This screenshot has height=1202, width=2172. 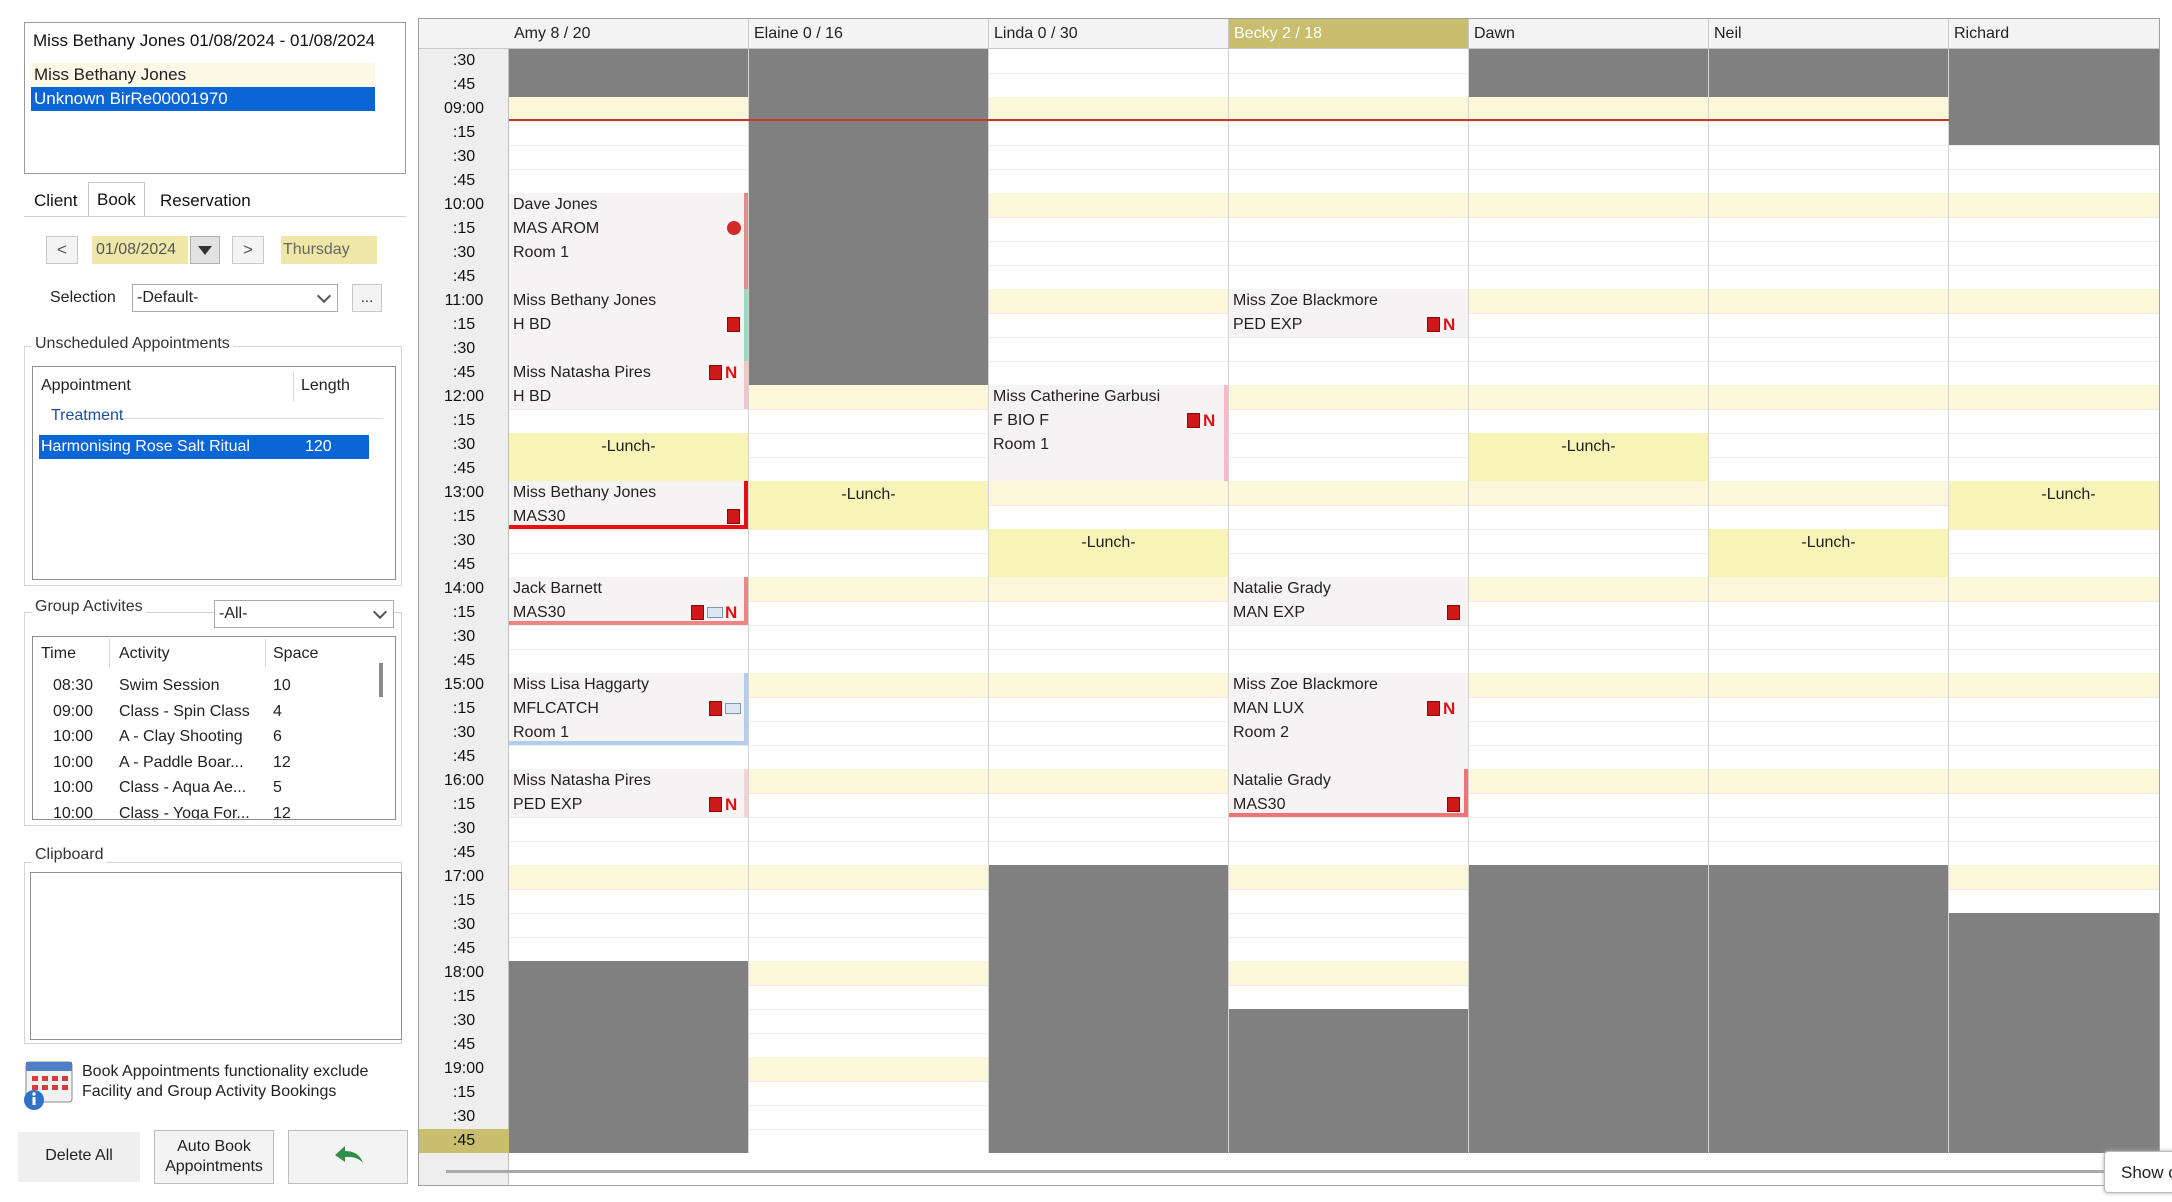 What do you see at coordinates (169, 685) in the screenshot?
I see `activity-activity: Swim Session` at bounding box center [169, 685].